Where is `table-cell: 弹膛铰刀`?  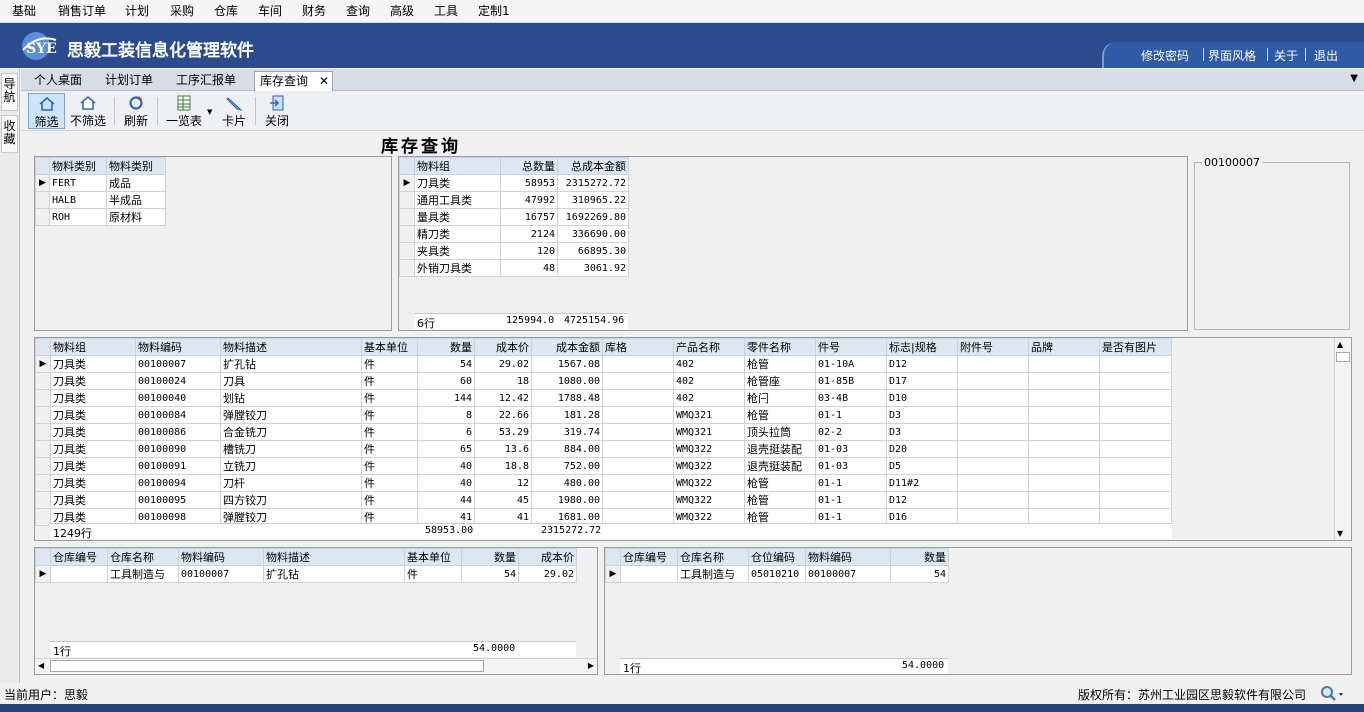
table-cell: 弹膛铰刀 is located at coordinates (291, 415).